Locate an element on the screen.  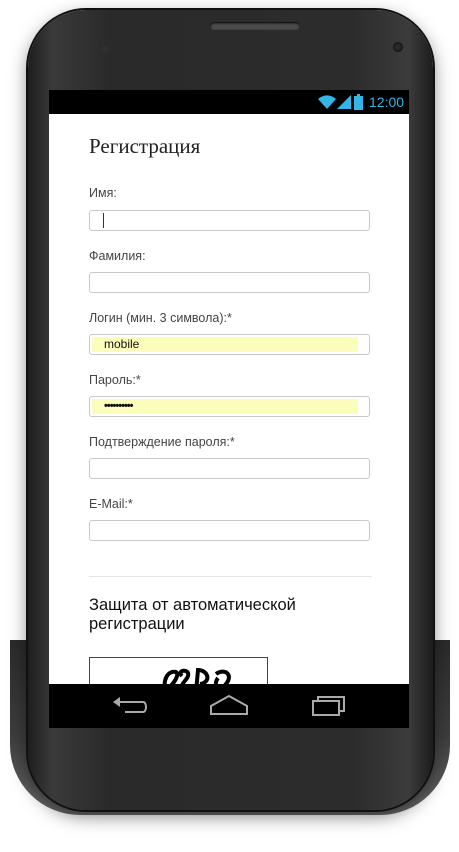
captcha-box is located at coordinates (178, 670).